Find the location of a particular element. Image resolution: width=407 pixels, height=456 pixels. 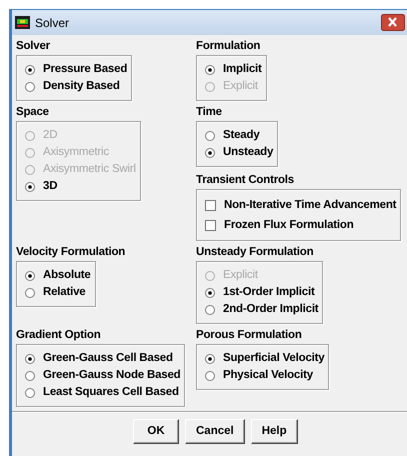

group-title: Time is located at coordinates (209, 112).